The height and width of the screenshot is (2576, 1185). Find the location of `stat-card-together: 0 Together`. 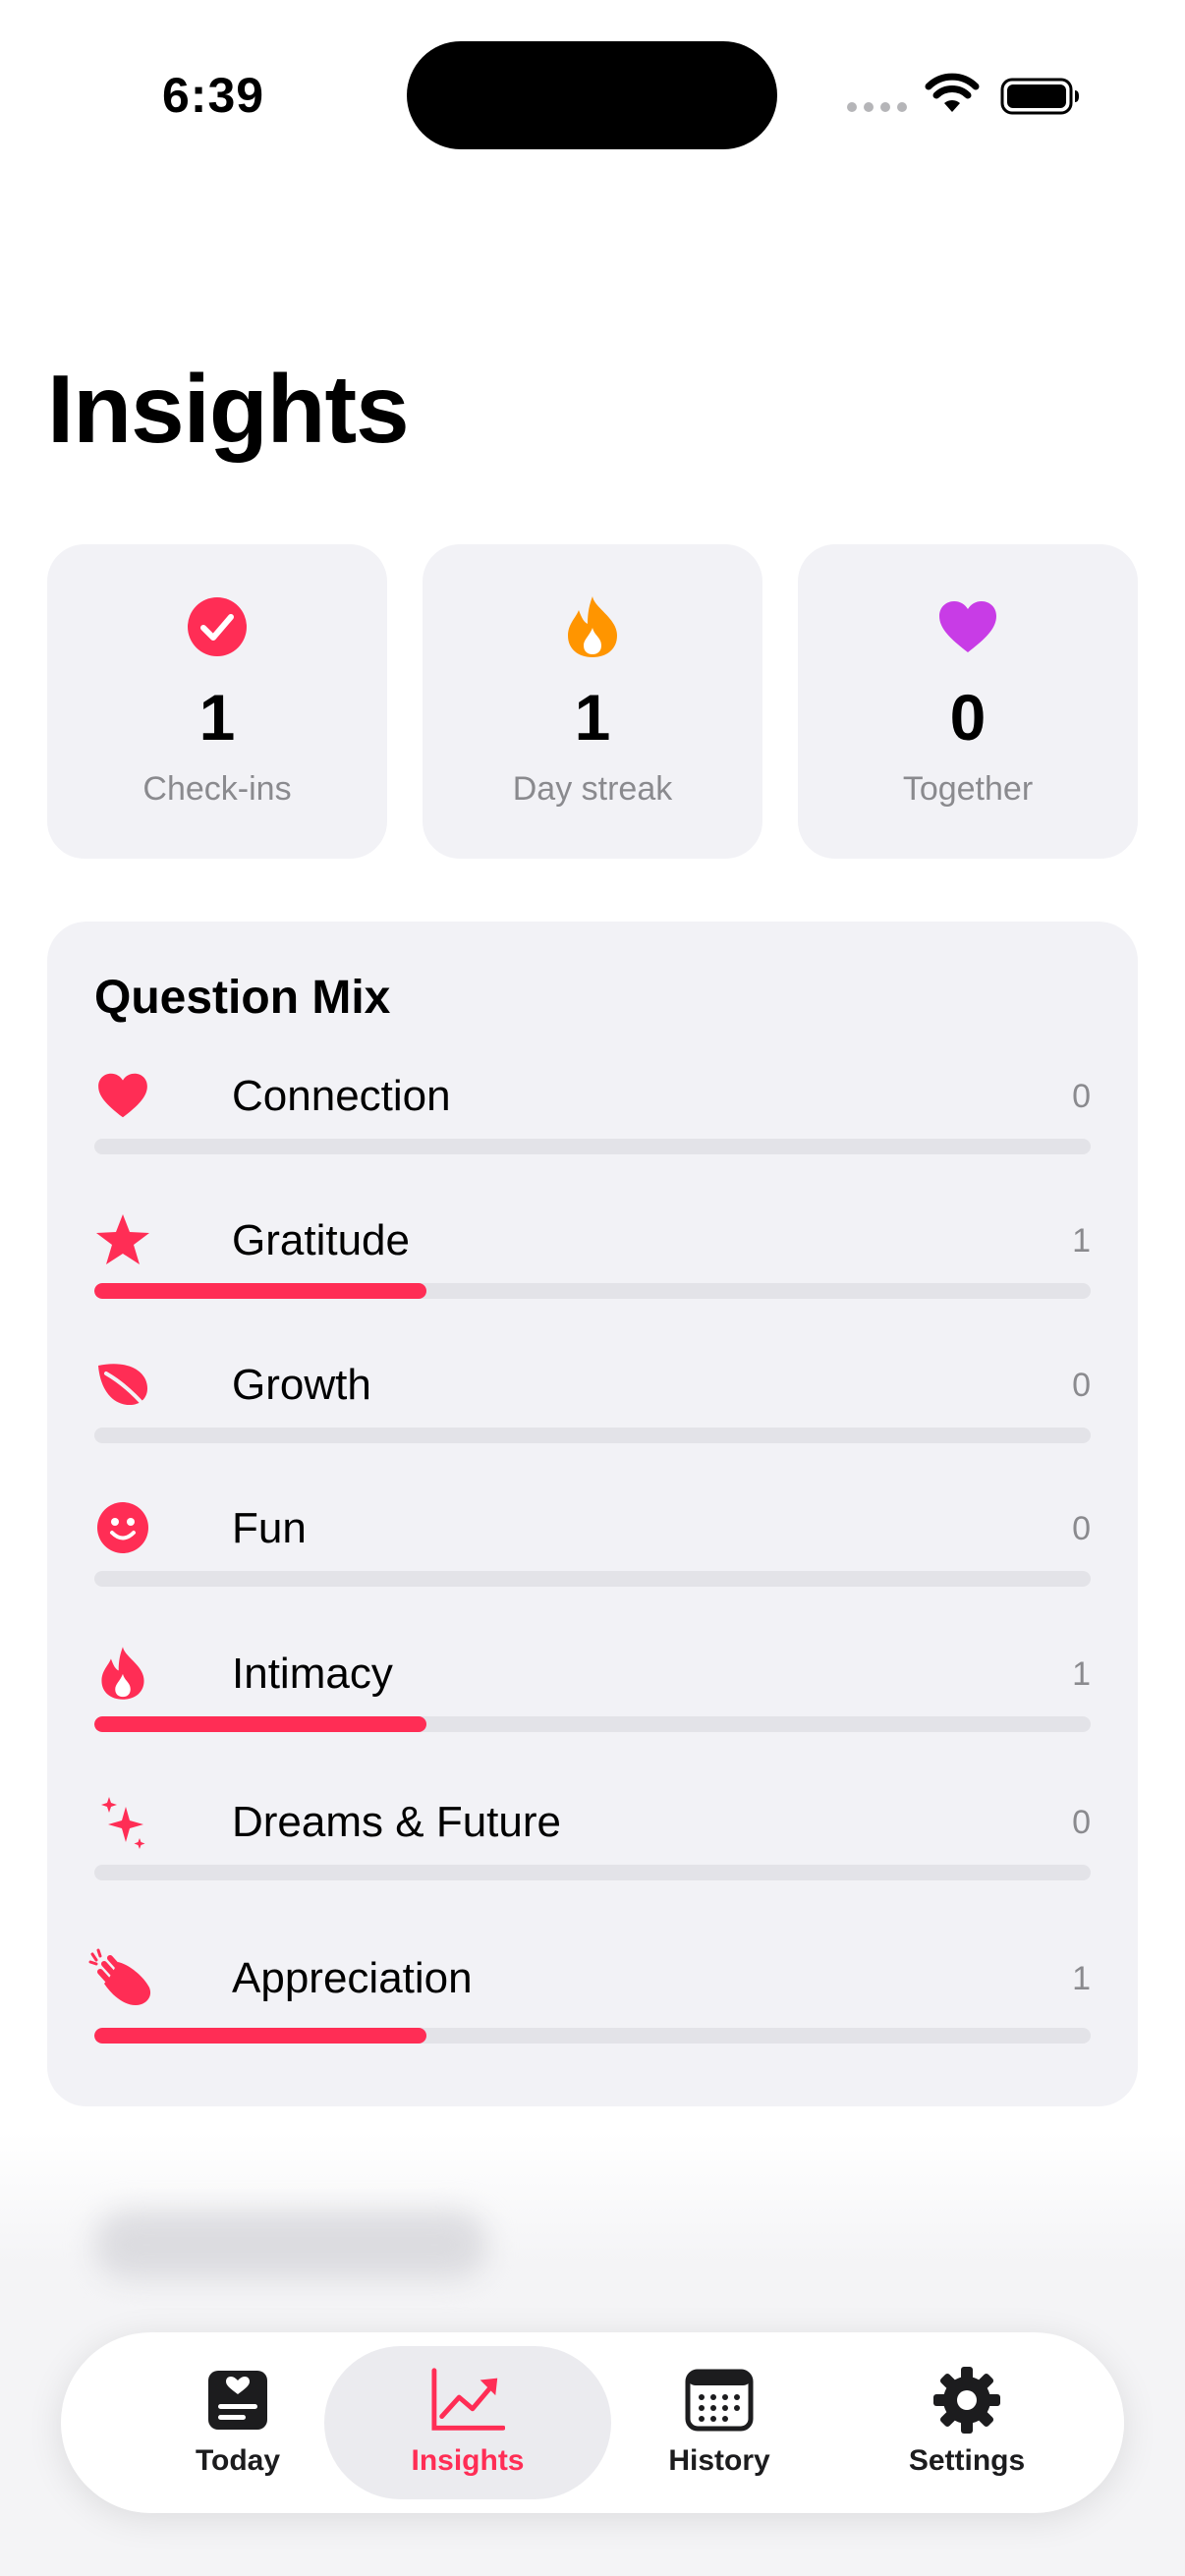

stat-card-together: 0 Together is located at coordinates (968, 701).